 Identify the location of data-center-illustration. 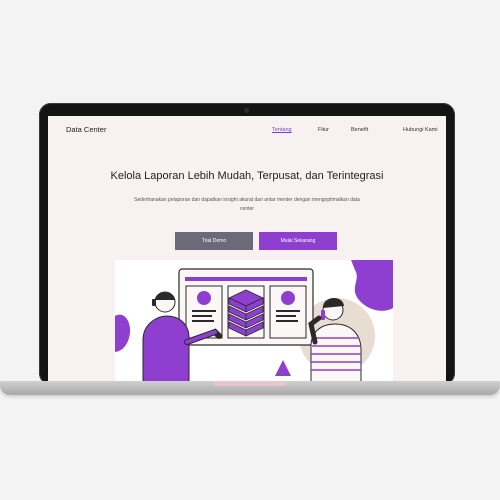
(254, 321).